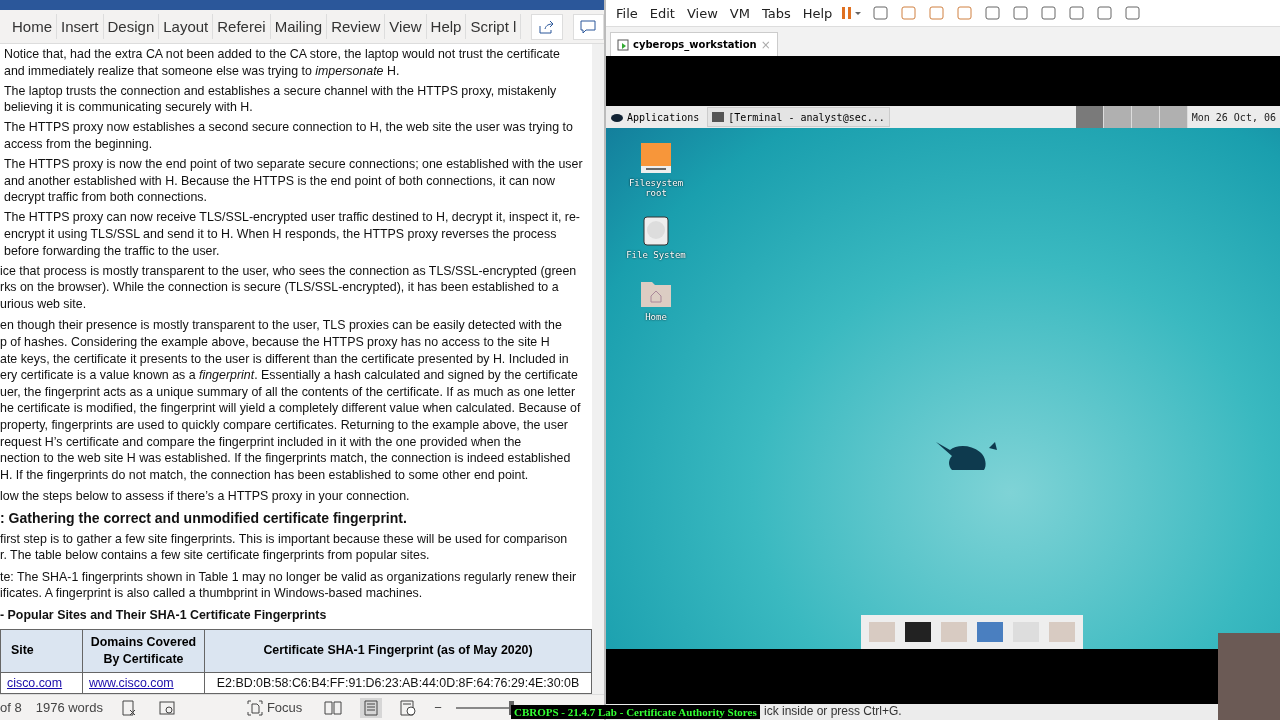 The height and width of the screenshot is (720, 1280). Describe the element at coordinates (205, 496) in the screenshot. I see `paragraph: low the steps below to assess if there’s a HTTPS proxy in your connection.` at that location.